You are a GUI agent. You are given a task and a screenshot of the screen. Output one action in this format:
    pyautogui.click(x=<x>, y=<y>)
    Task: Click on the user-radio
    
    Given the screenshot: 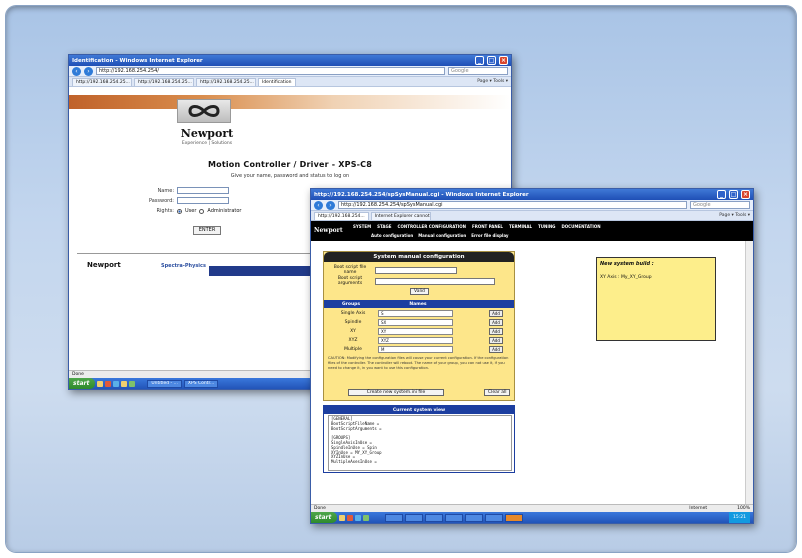 What is the action you would take?
    pyautogui.click(x=179, y=211)
    